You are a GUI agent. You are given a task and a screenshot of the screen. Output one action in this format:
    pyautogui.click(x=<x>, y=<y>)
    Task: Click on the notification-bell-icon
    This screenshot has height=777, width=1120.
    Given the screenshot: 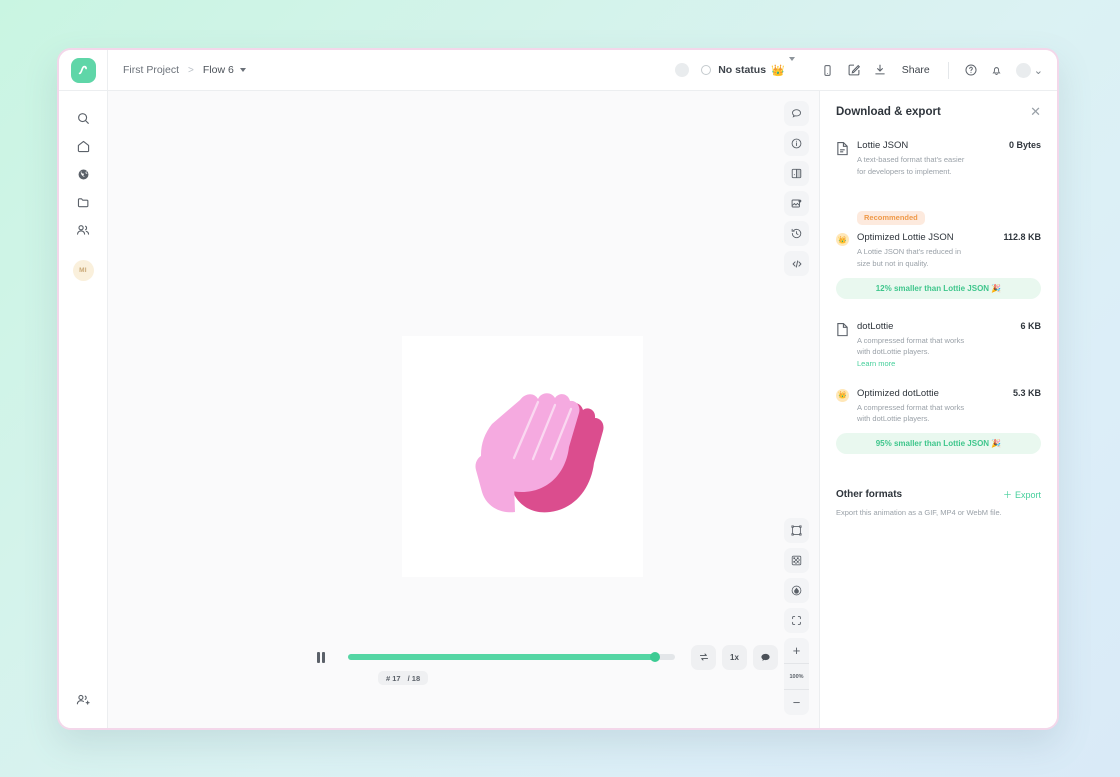 What is the action you would take?
    pyautogui.click(x=997, y=70)
    